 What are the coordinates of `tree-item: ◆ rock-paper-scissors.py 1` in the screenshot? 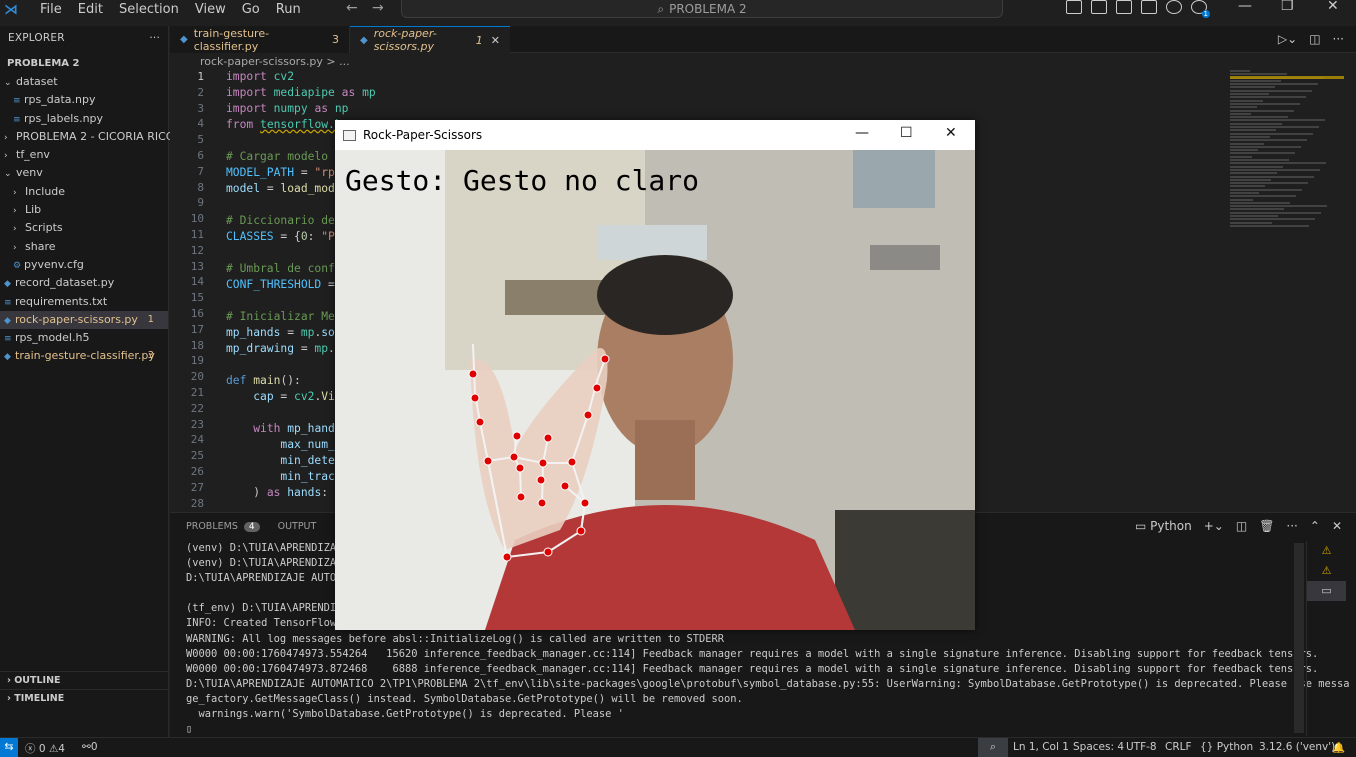 It's located at (84, 320).